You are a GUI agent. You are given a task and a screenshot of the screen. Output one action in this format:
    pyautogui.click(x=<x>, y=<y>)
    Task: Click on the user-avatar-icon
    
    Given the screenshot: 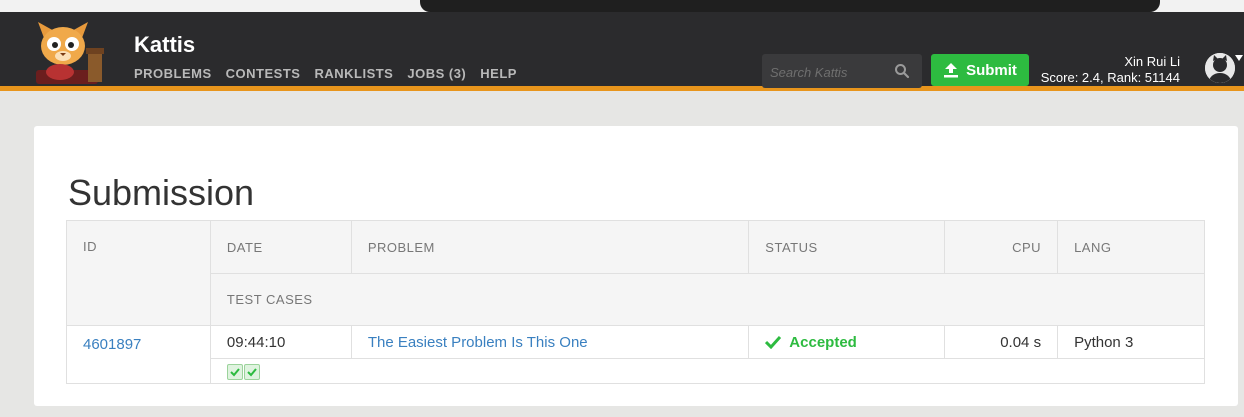 What is the action you would take?
    pyautogui.click(x=1220, y=68)
    